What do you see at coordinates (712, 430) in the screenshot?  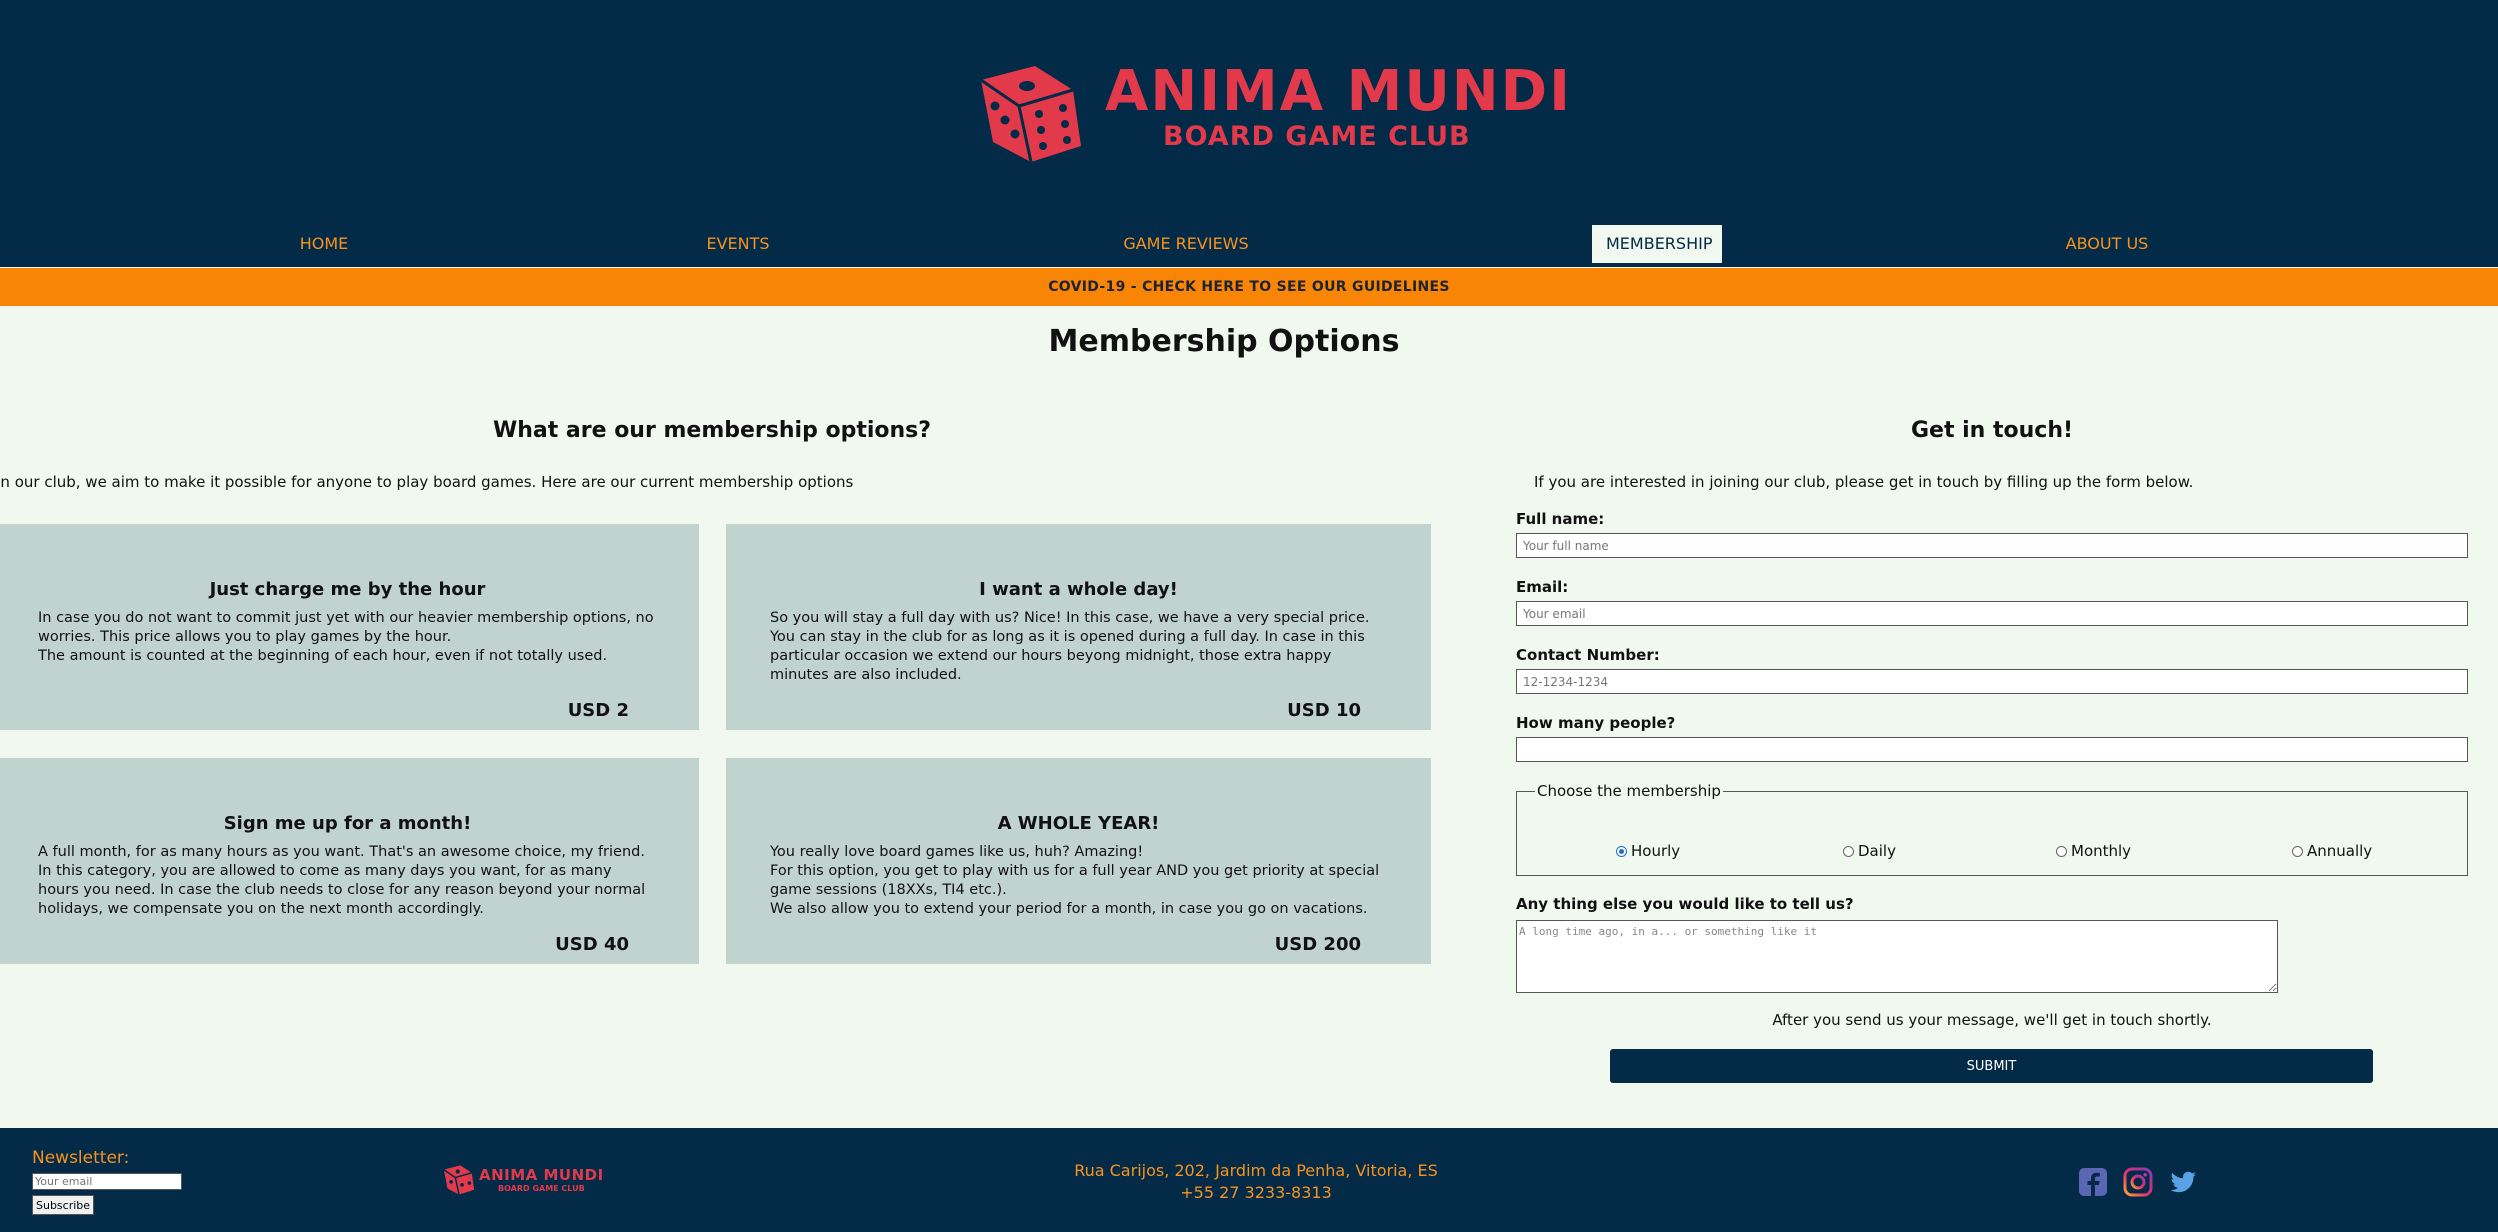 I see `options-heading: What are our membership options?` at bounding box center [712, 430].